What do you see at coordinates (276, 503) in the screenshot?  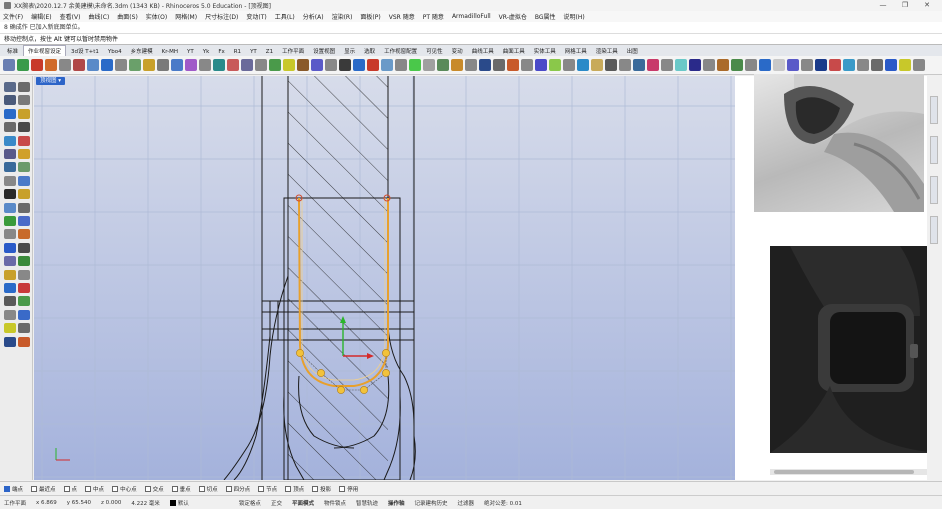 I see `status-pane: 正交` at bounding box center [276, 503].